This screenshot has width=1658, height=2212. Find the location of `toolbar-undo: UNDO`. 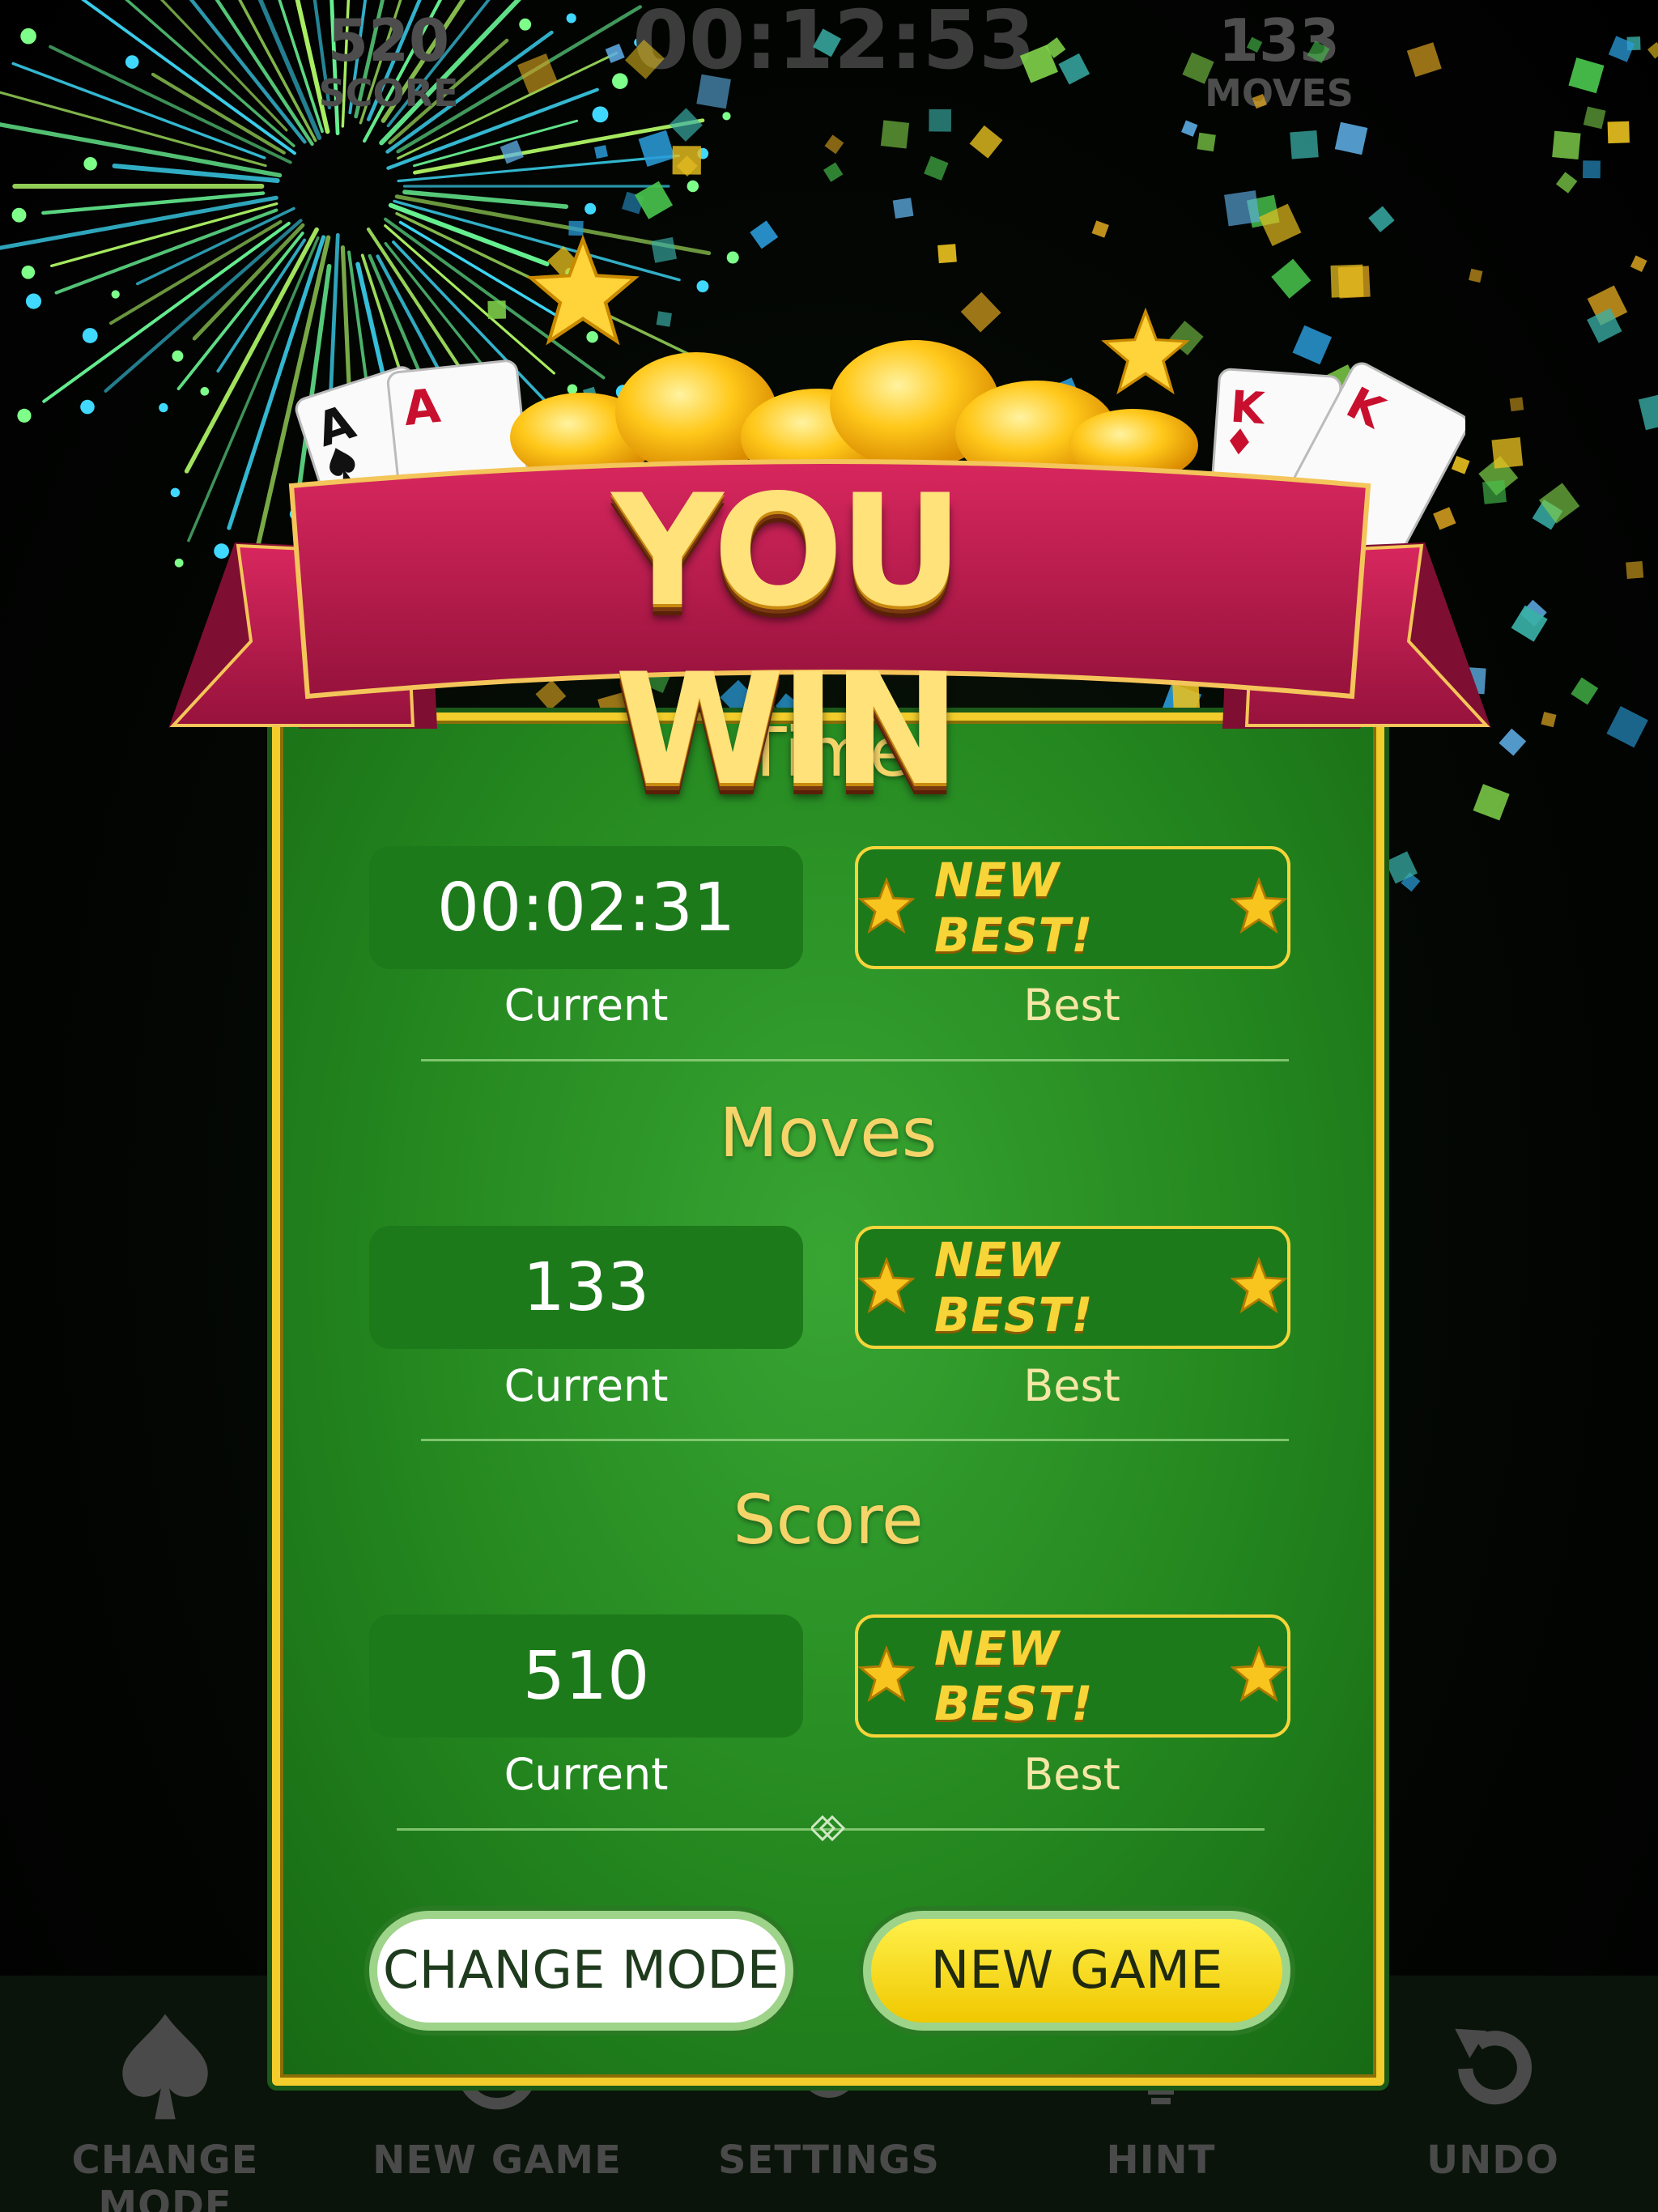

toolbar-undo: UNDO is located at coordinates (1493, 2096).